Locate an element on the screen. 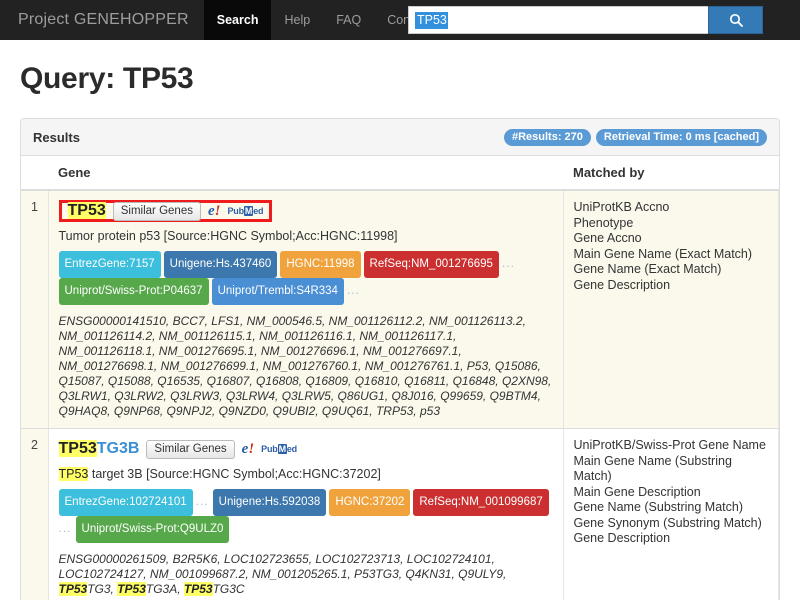  row-number: 1 is located at coordinates (35, 309).